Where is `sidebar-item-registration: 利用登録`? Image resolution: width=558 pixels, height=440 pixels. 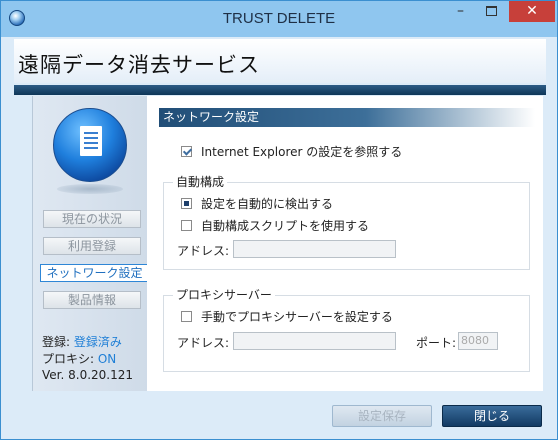
sidebar-item-registration: 利用登録 is located at coordinates (92, 246).